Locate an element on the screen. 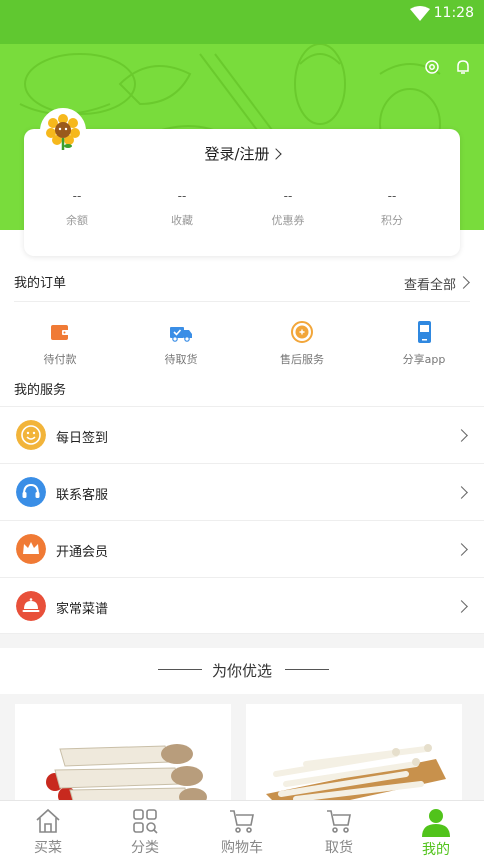 This screenshot has height=864, width=484. service-label: 每日签到 is located at coordinates (82, 438).